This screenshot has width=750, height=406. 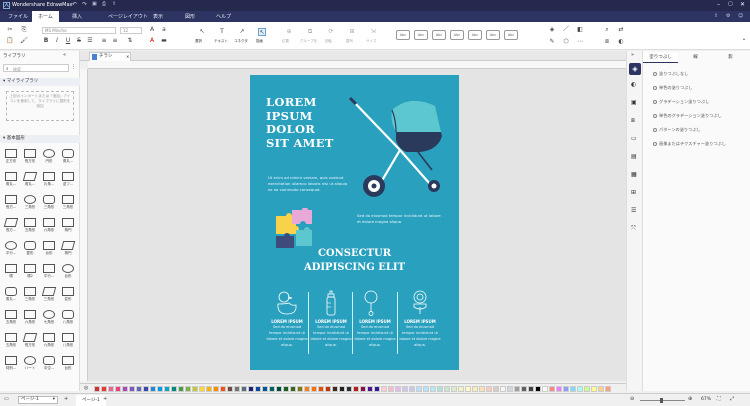 I want to click on copy-icon: ⎘, so click(x=24, y=30).